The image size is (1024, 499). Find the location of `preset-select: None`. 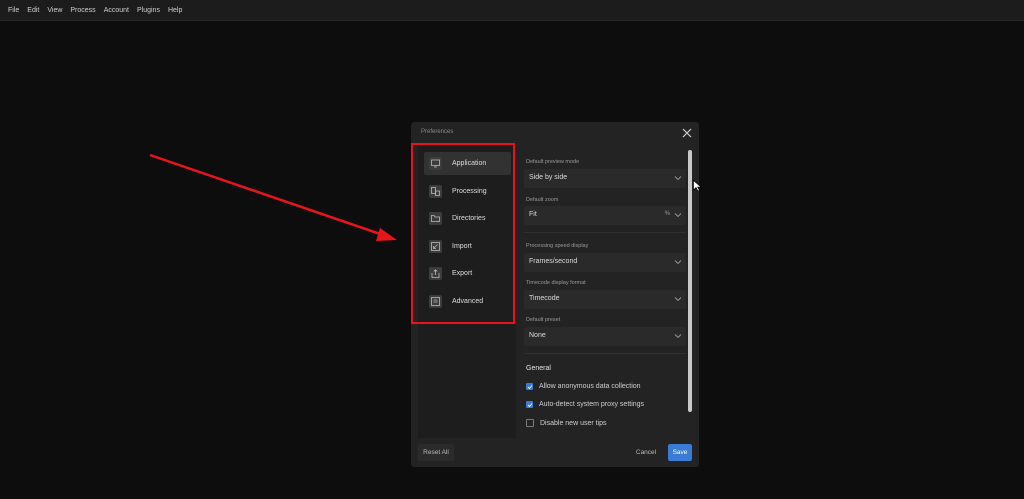

preset-select: None is located at coordinates (605, 336).